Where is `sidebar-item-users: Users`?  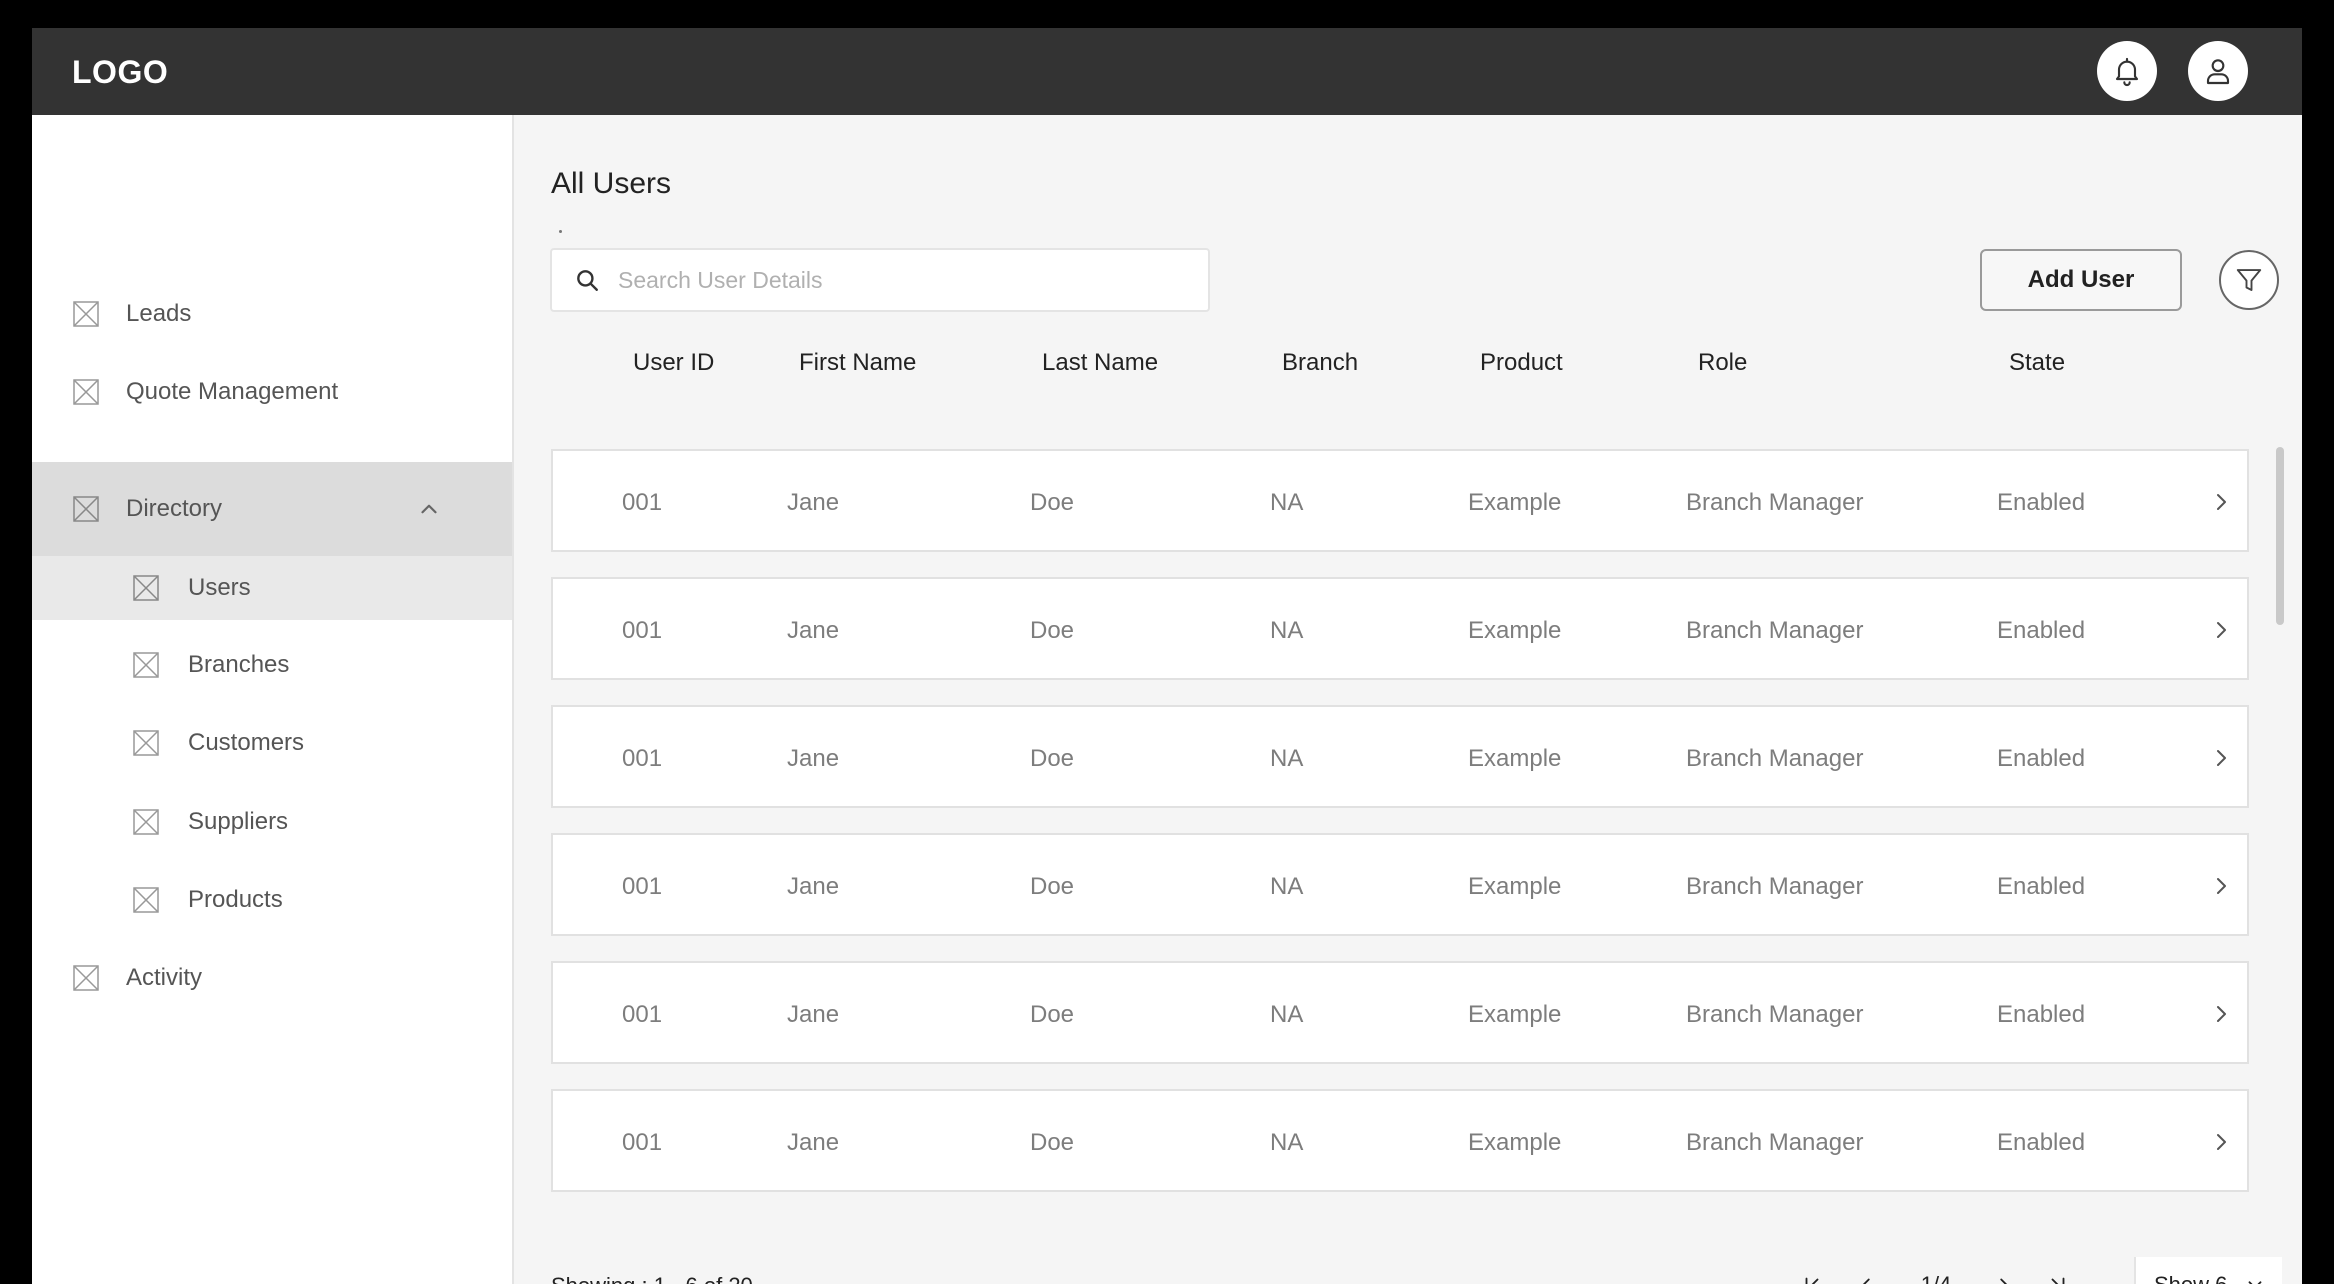
sidebar-item-users: Users is located at coordinates (272, 588).